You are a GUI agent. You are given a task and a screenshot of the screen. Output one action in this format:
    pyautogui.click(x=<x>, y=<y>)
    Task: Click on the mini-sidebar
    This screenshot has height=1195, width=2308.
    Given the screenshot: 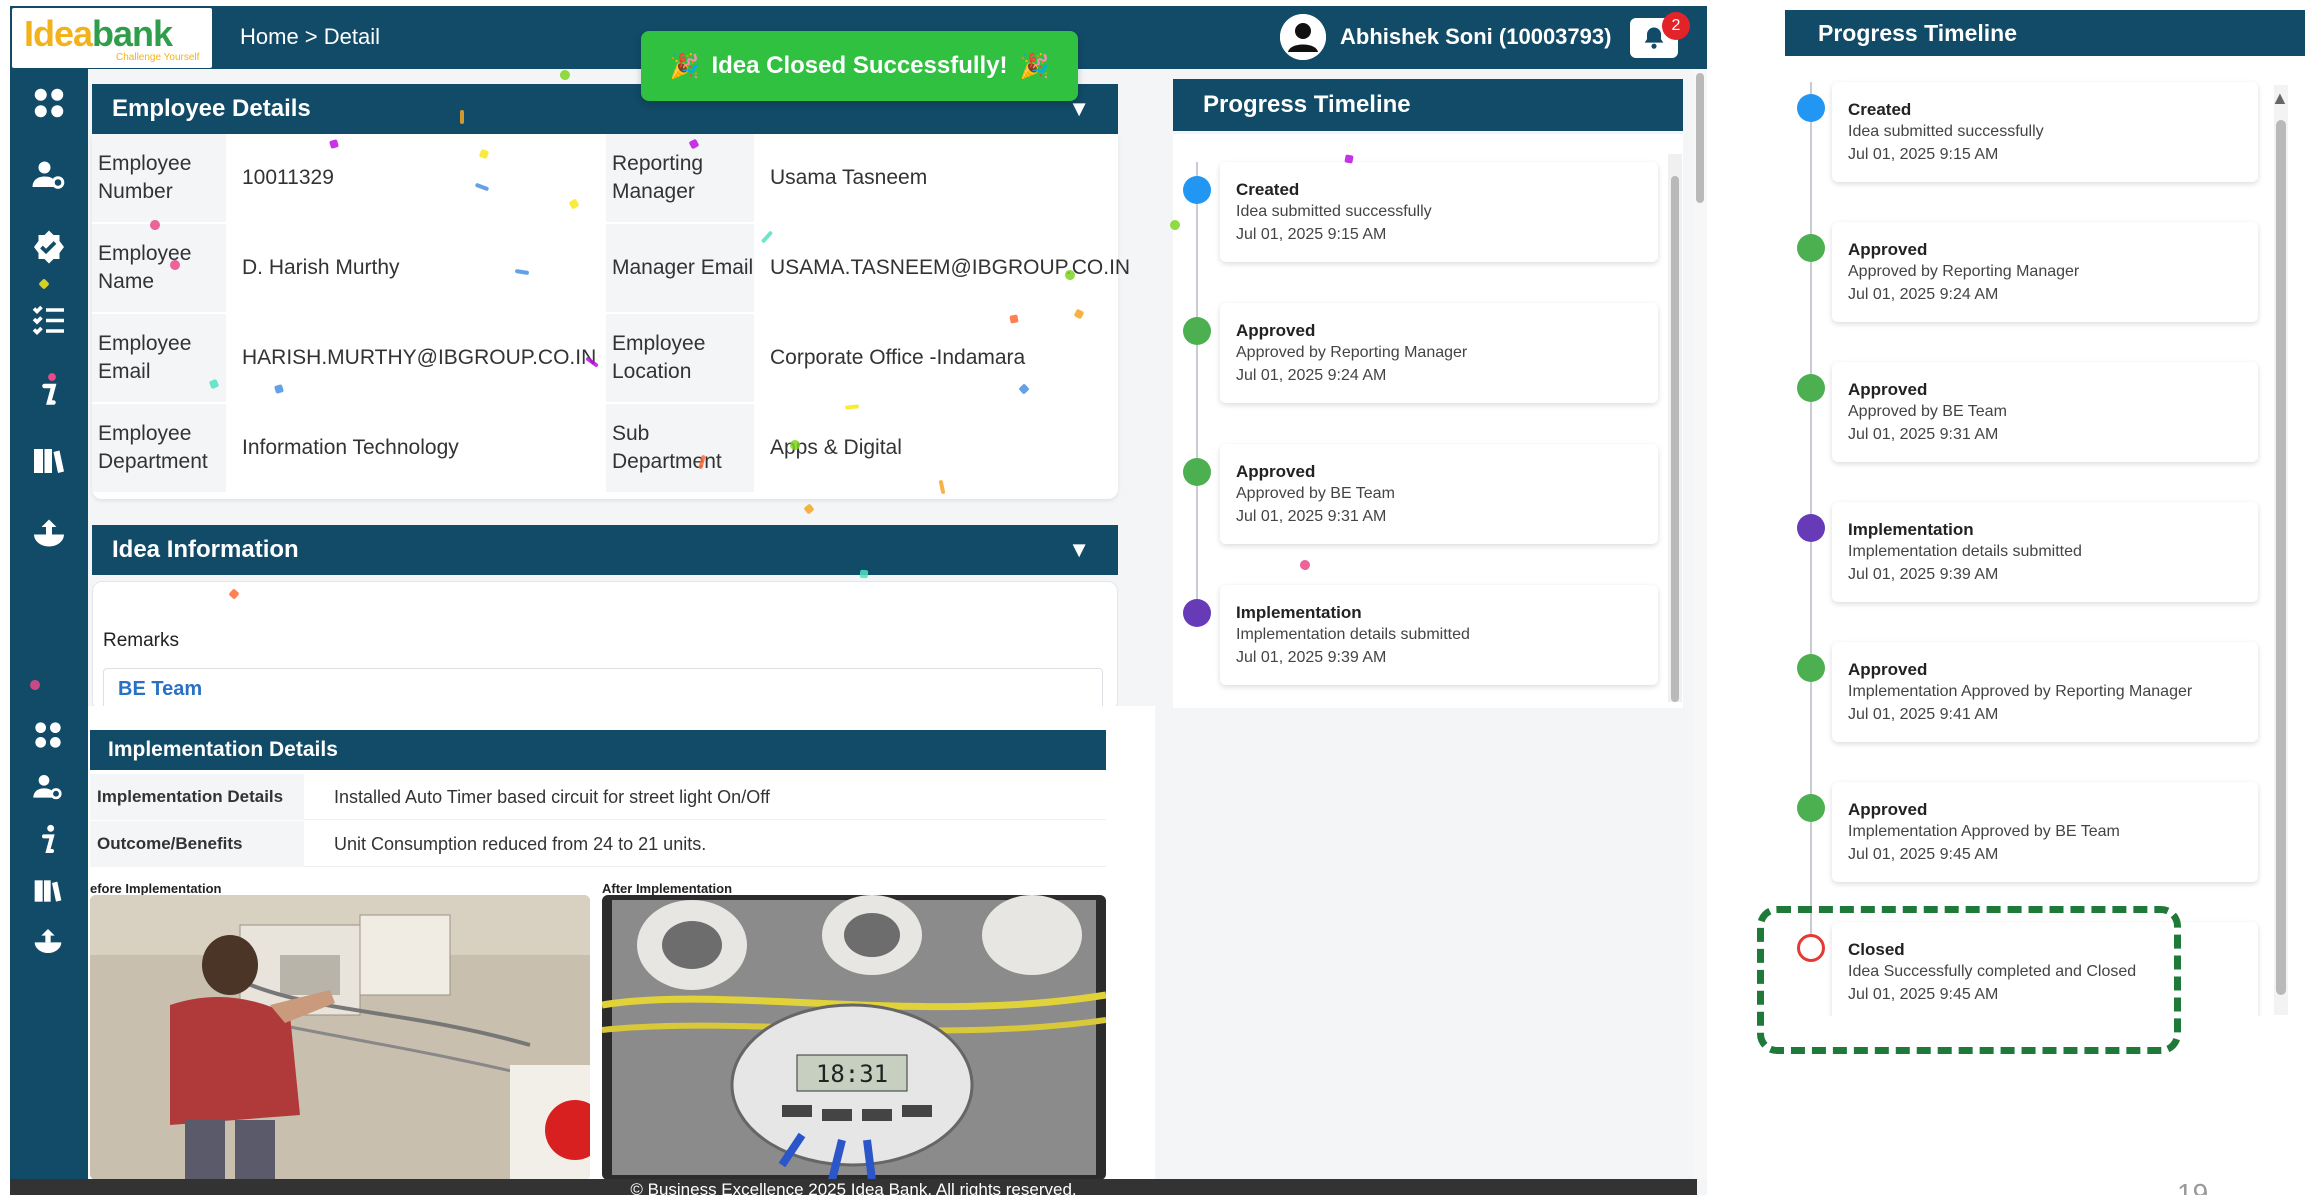 What is the action you would take?
    pyautogui.click(x=49, y=943)
    